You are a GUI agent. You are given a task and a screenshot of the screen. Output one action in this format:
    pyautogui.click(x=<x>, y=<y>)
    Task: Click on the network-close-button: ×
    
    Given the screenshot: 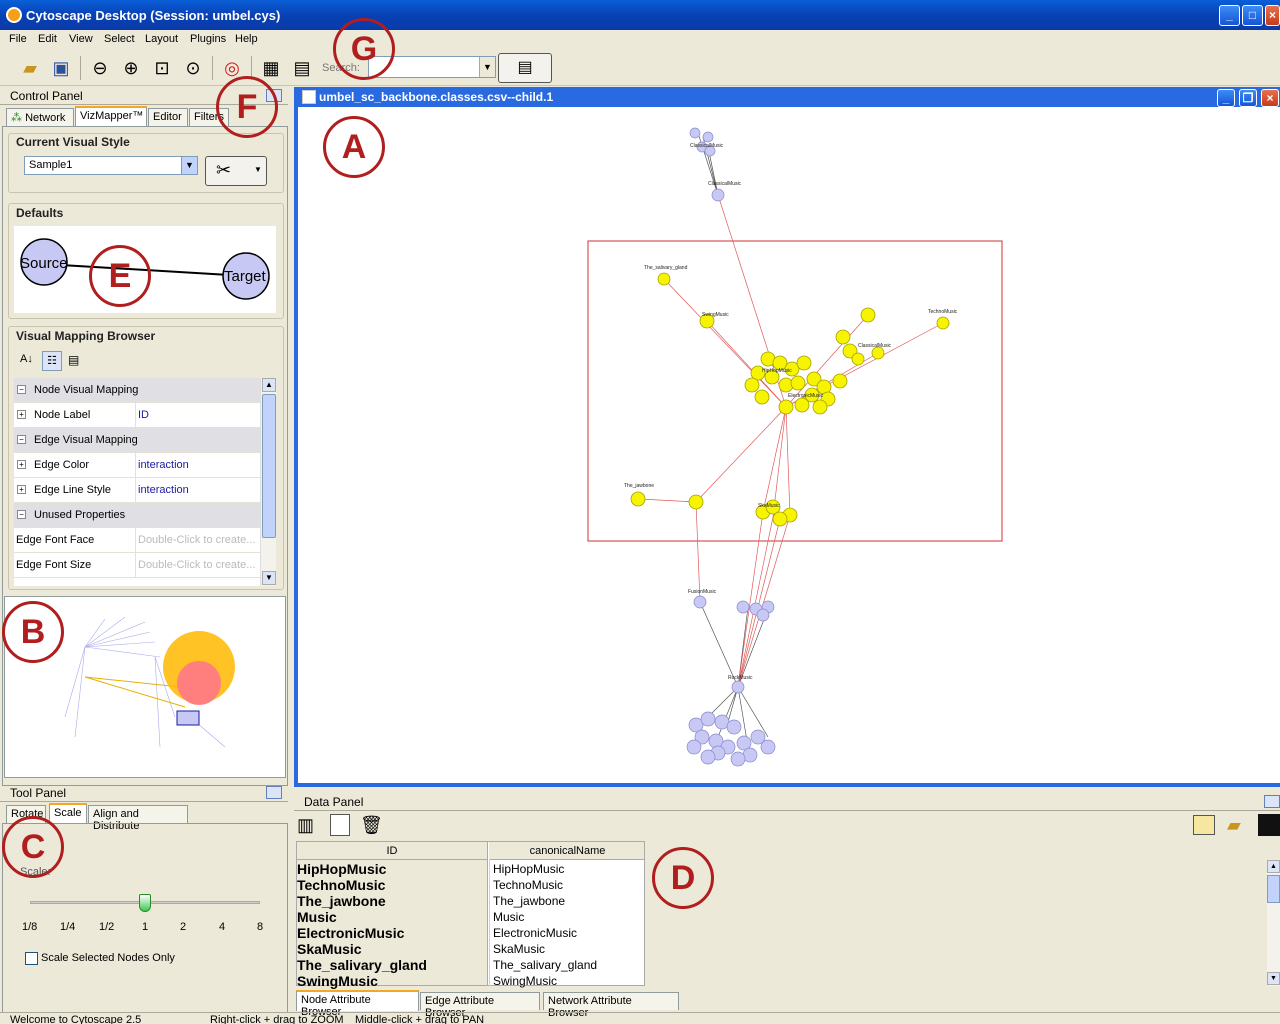 What is the action you would take?
    pyautogui.click(x=1270, y=98)
    